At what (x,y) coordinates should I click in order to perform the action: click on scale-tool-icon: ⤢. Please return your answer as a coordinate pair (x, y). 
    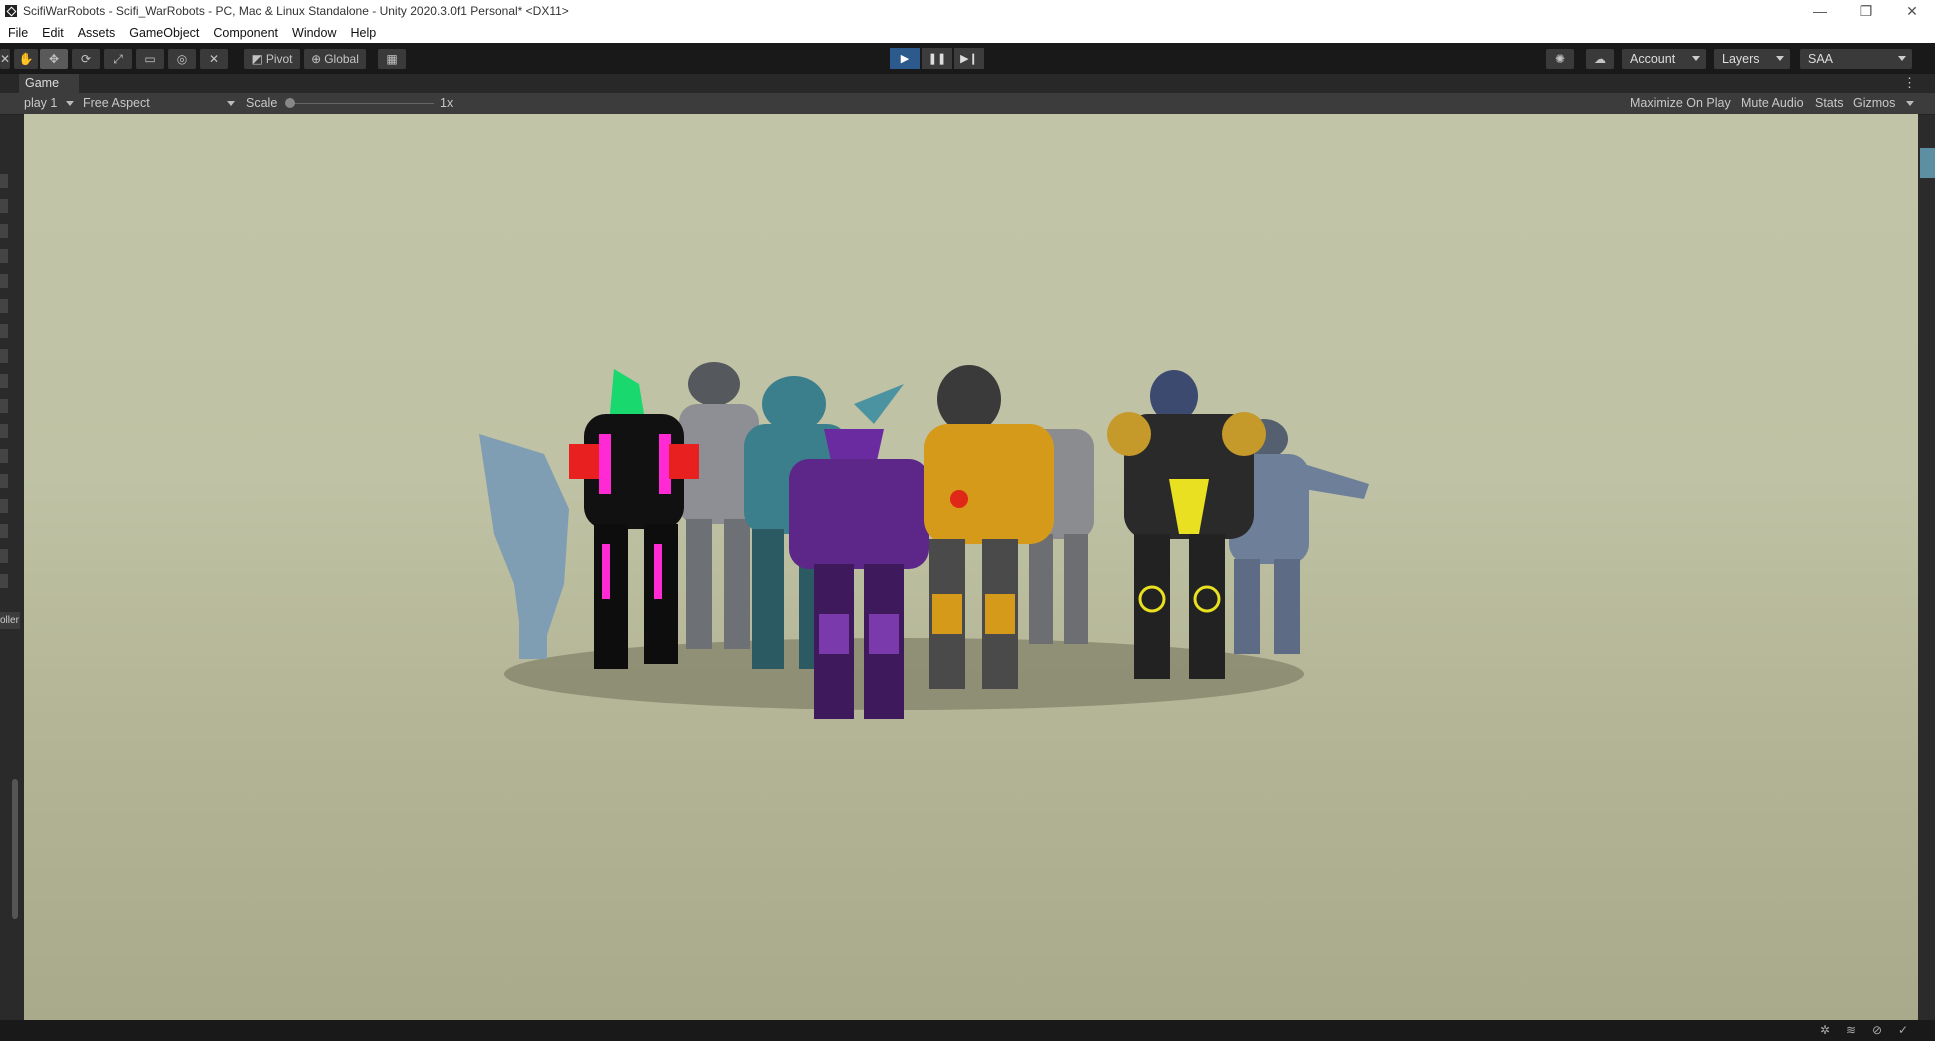
    Looking at the image, I should click on (118, 59).